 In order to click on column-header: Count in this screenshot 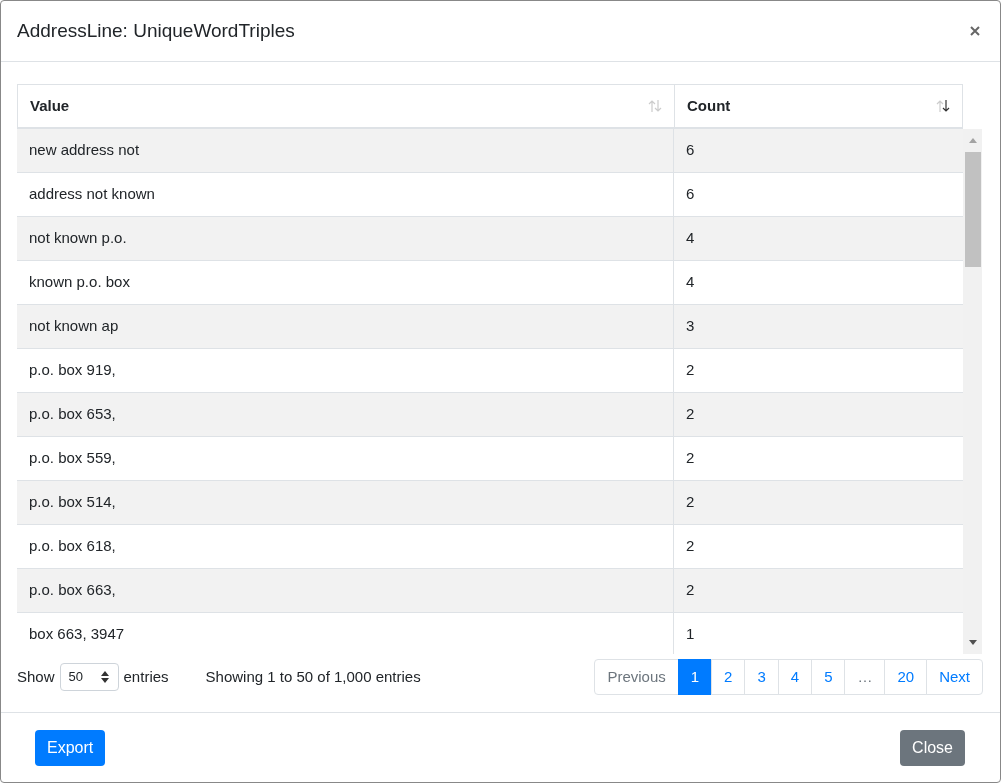, I will do `click(818, 106)`.